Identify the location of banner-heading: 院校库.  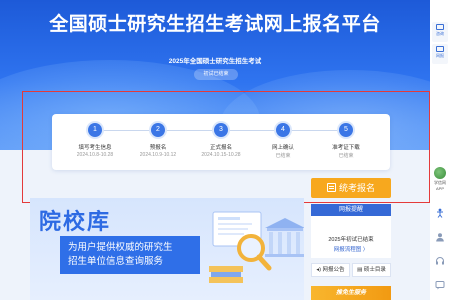
(75, 221).